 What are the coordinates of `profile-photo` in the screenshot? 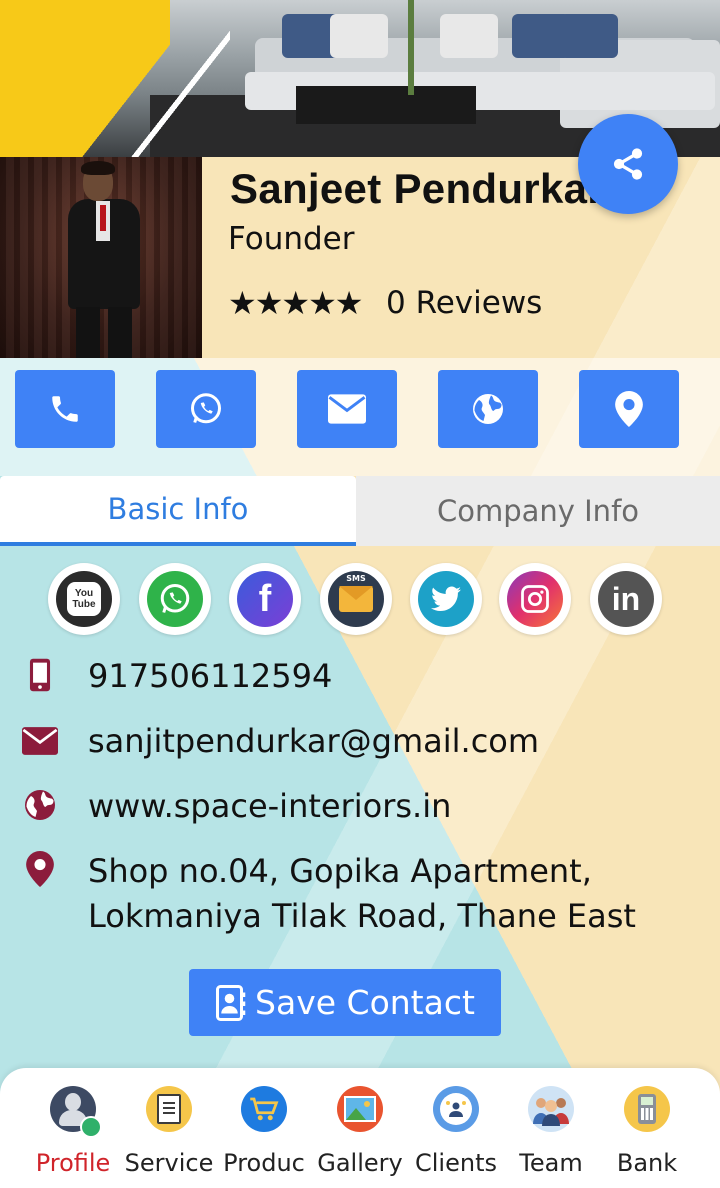 It's located at (101, 257).